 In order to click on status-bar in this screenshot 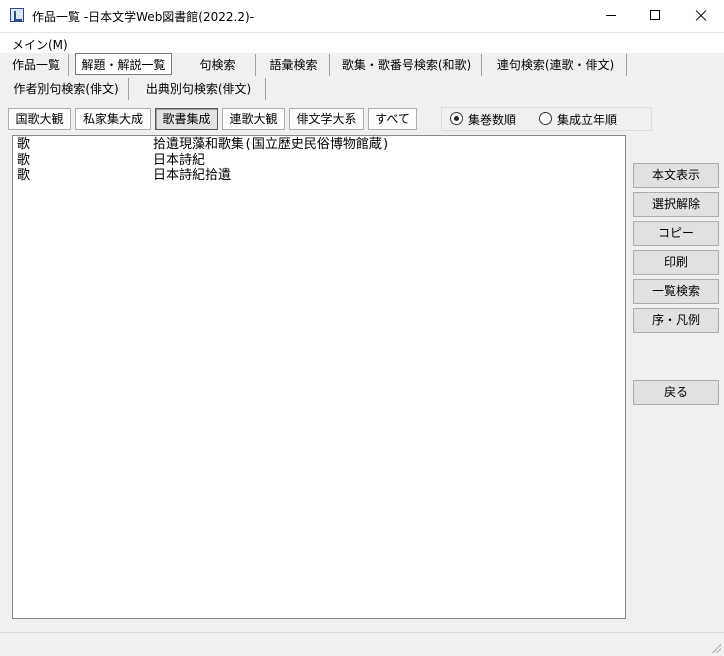, I will do `click(362, 644)`.